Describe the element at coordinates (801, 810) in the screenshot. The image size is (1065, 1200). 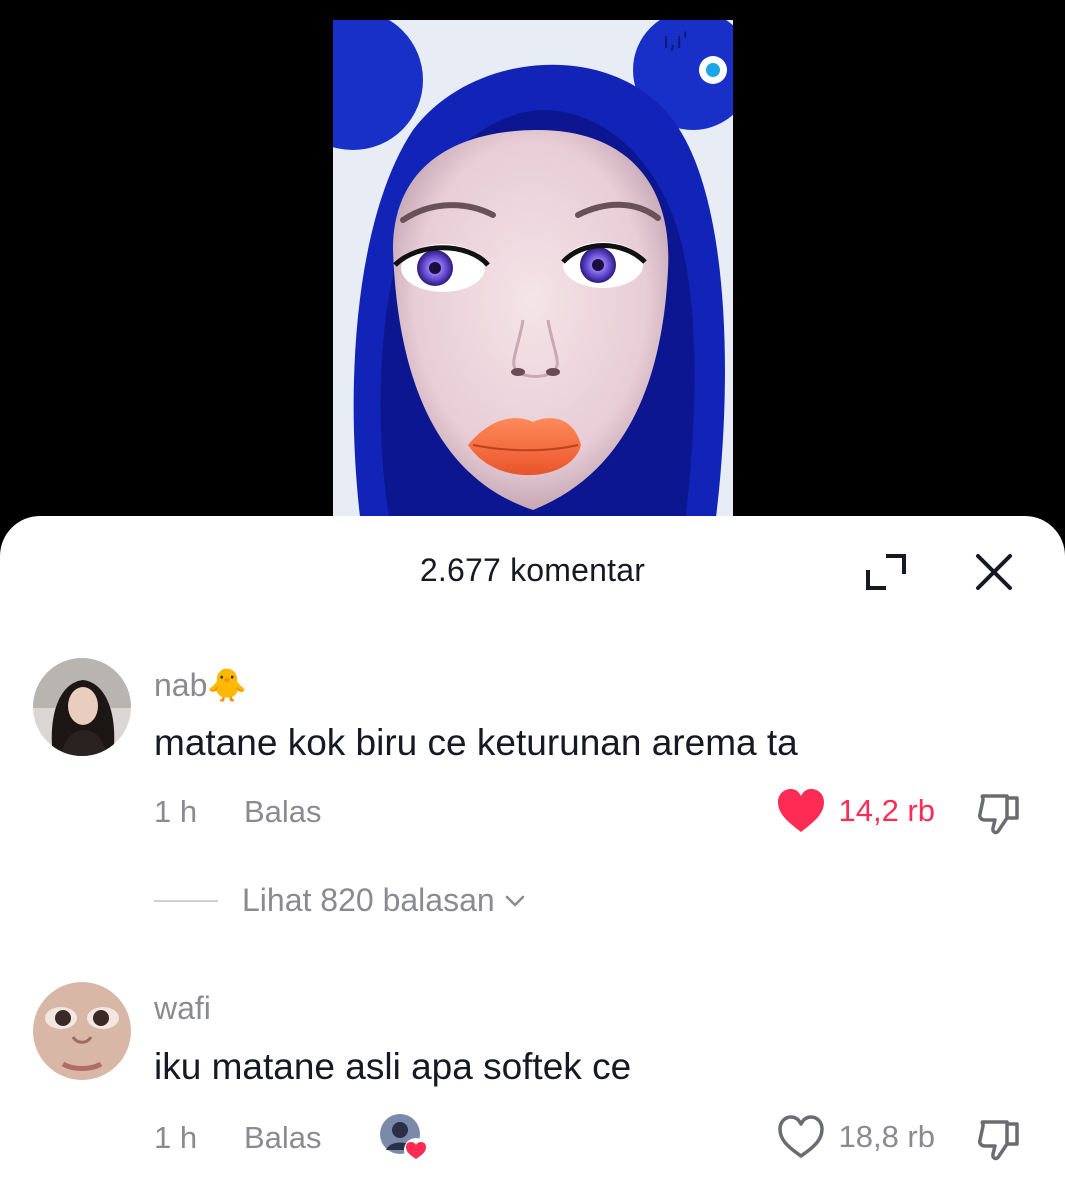
I see `heart-filled-icon` at that location.